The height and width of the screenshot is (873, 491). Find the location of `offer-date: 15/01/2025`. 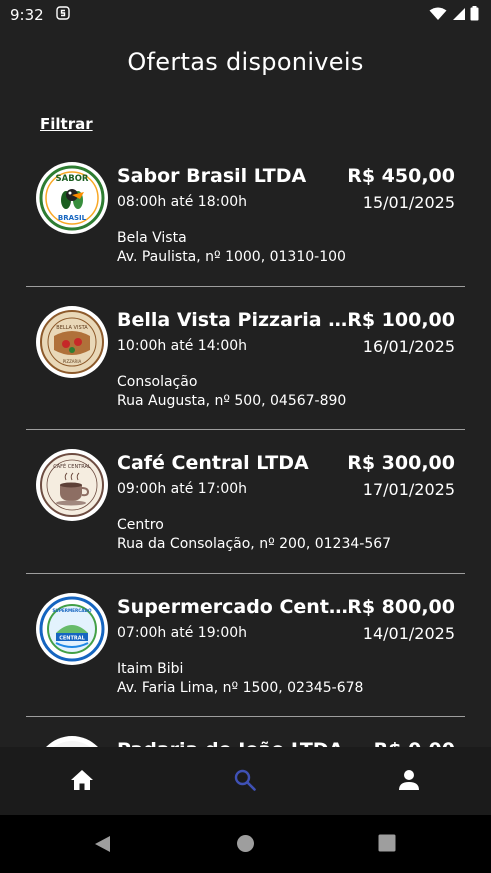

offer-date: 15/01/2025 is located at coordinates (408, 202).